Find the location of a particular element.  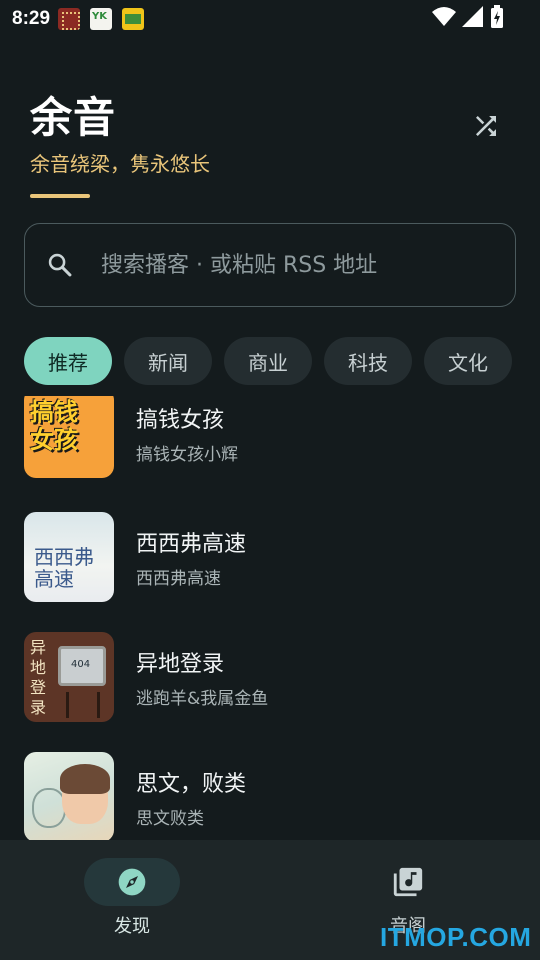

status-time: 8:29 is located at coordinates (31, 18).